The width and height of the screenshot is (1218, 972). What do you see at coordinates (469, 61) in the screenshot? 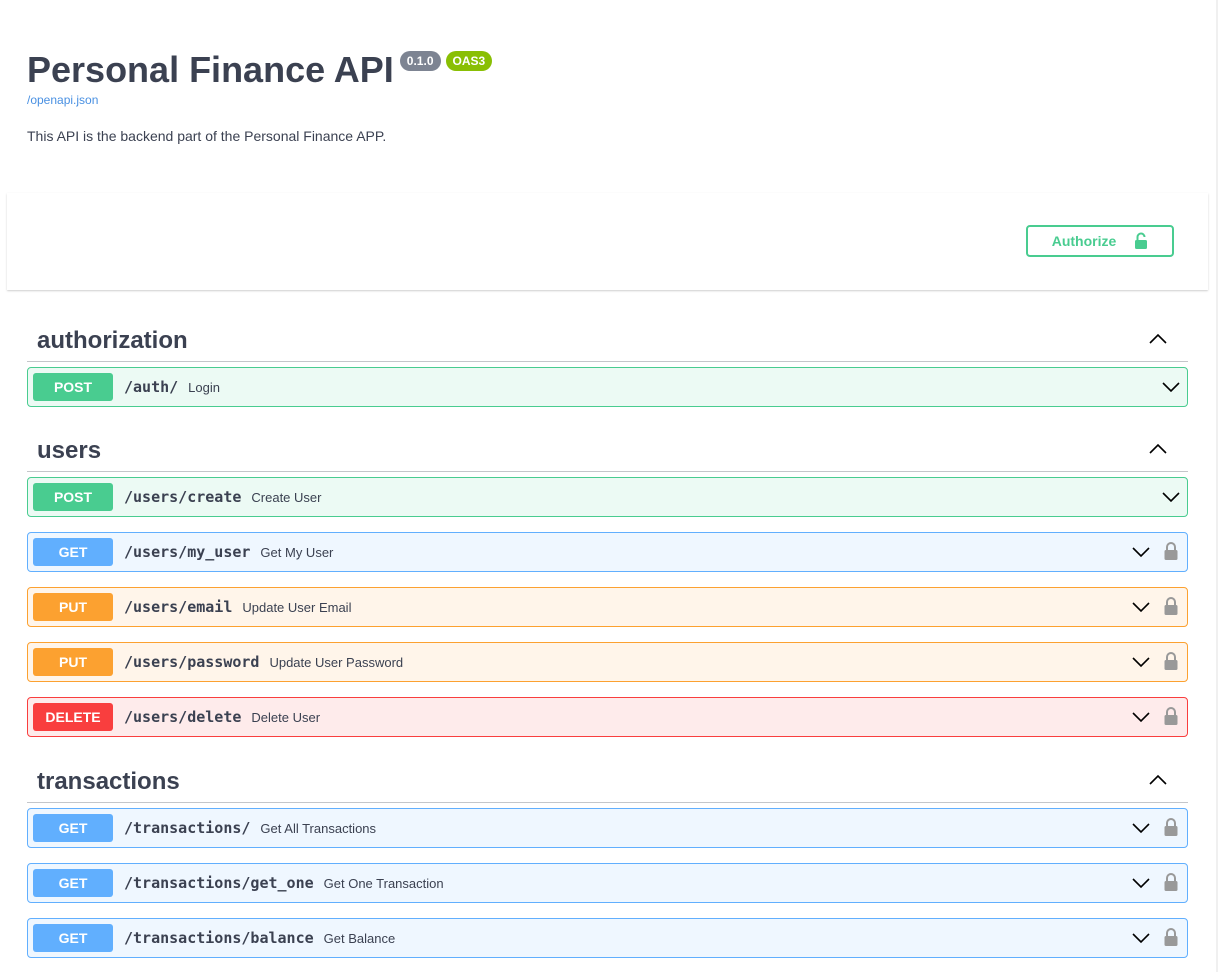
I see `oas-badge: OAS3` at bounding box center [469, 61].